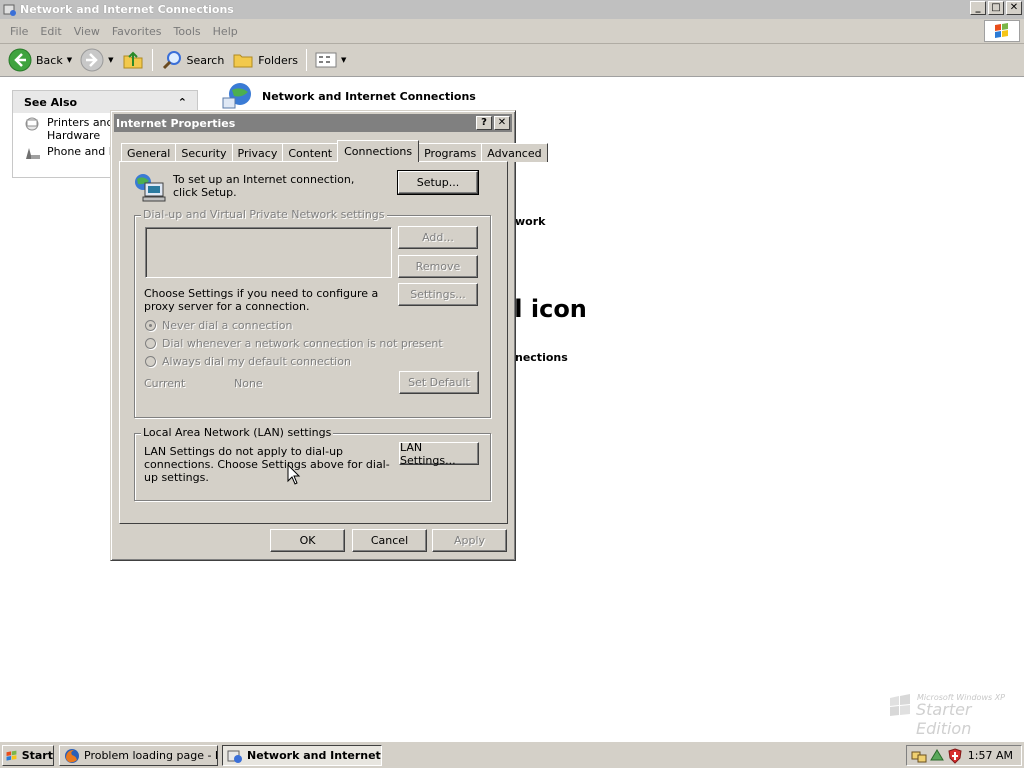 This screenshot has width=1024, height=768. I want to click on folders-button: Folders, so click(265, 60).